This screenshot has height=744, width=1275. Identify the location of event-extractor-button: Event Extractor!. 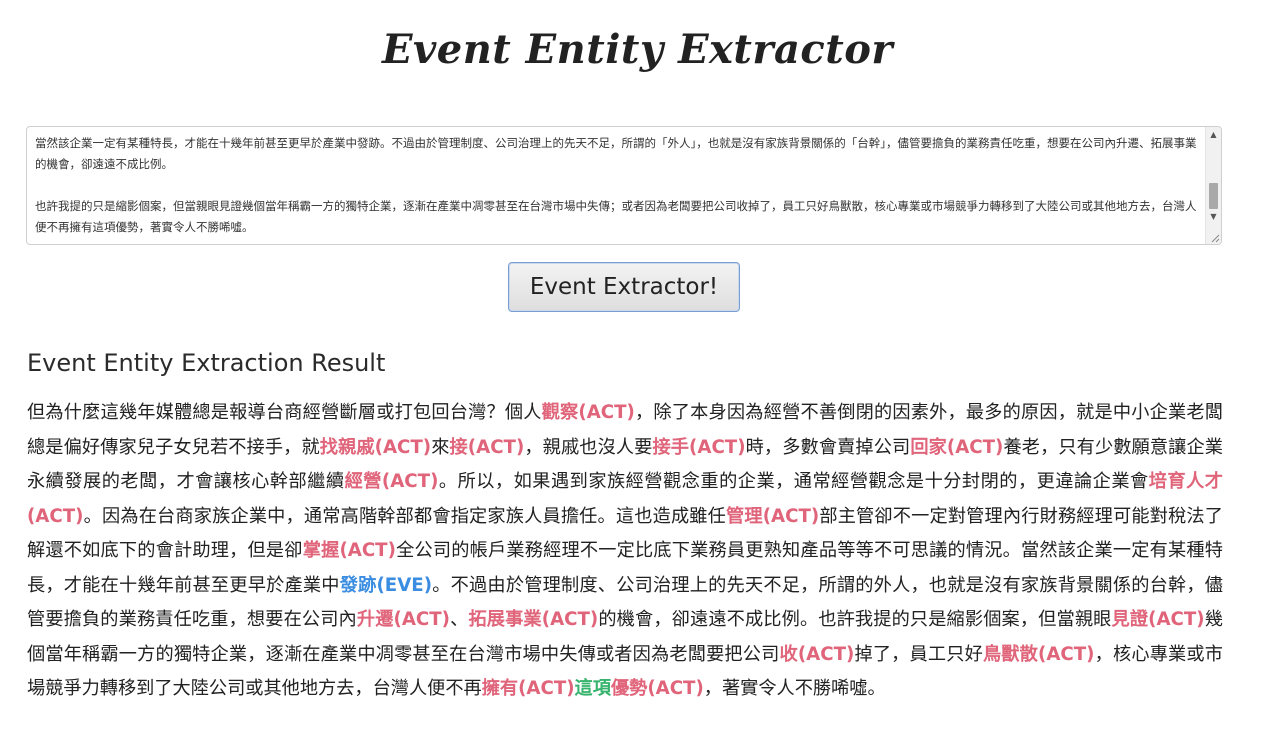
(624, 287).